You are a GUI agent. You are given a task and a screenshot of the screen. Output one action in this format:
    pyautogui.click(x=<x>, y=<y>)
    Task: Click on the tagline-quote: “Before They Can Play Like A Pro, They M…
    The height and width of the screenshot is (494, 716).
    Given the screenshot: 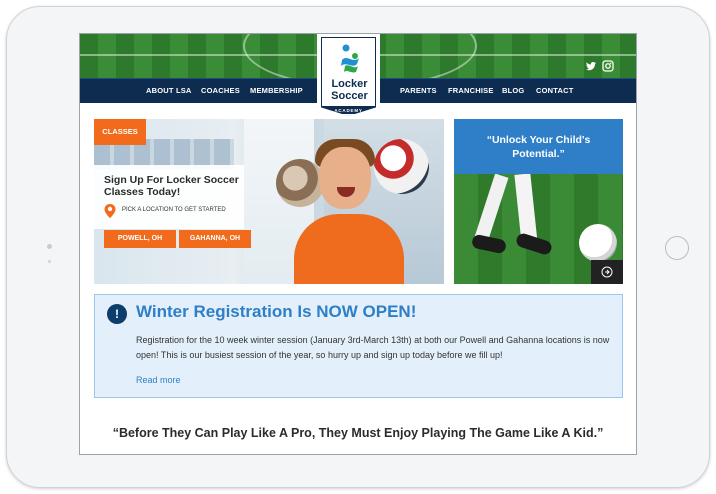 What is the action you would take?
    pyautogui.click(x=358, y=433)
    